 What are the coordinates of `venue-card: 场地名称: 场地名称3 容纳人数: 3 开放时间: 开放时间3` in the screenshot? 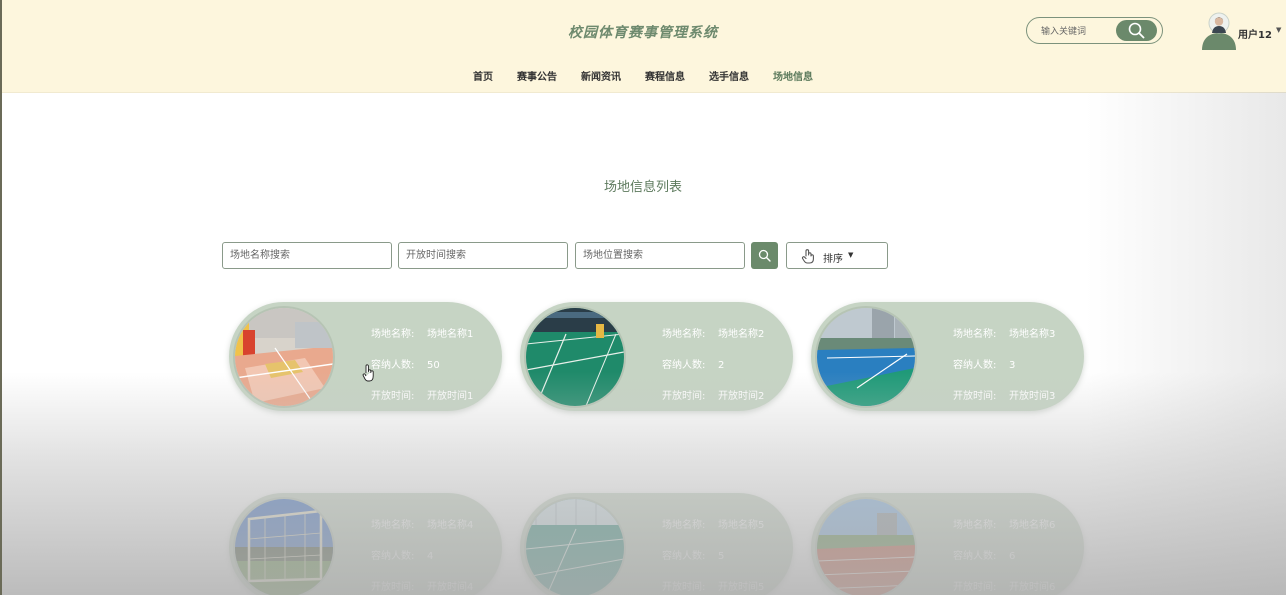 It's located at (947, 356).